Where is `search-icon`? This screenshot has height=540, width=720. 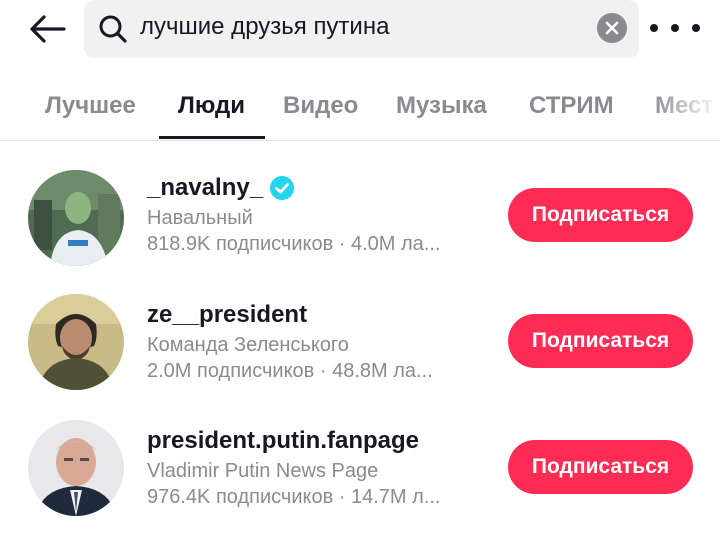 search-icon is located at coordinates (113, 29).